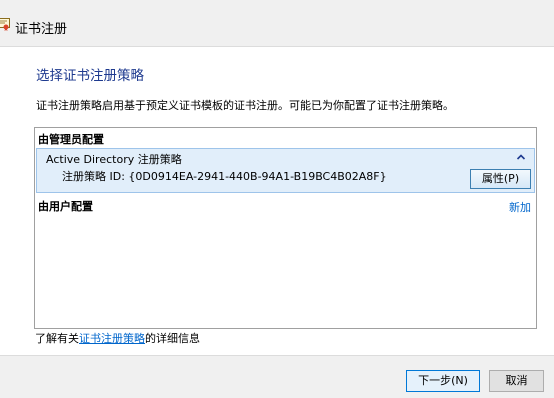  I want to click on properties-button: 属性(P), so click(500, 179).